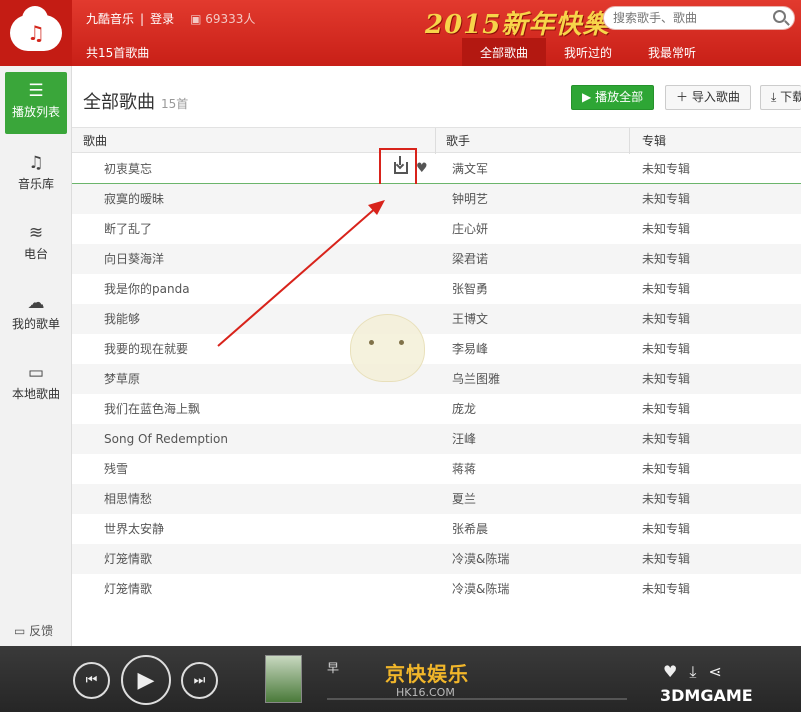 The height and width of the screenshot is (712, 801). What do you see at coordinates (36, 163) in the screenshot?
I see `music-note-icon: ♫` at bounding box center [36, 163].